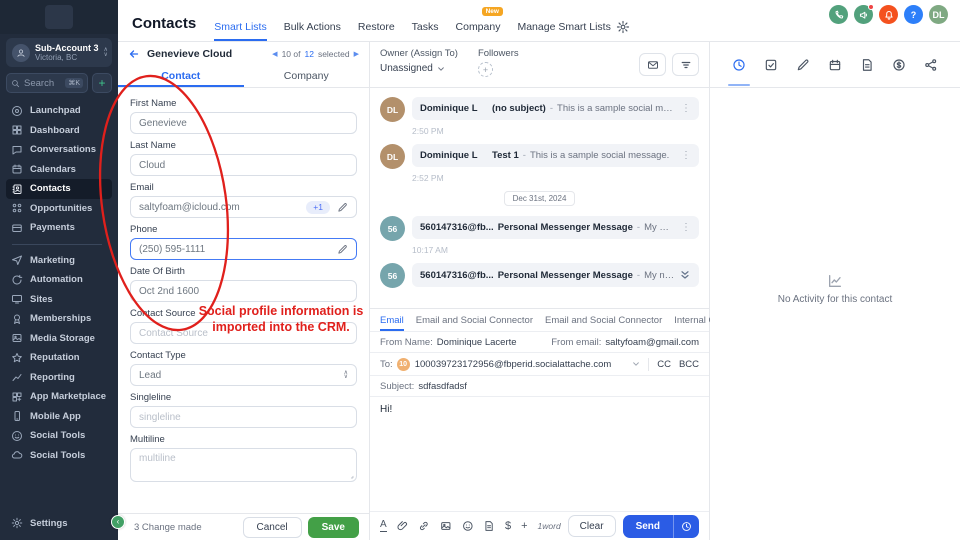  Describe the element at coordinates (661, 526) in the screenshot. I see `send-button: Send` at that location.